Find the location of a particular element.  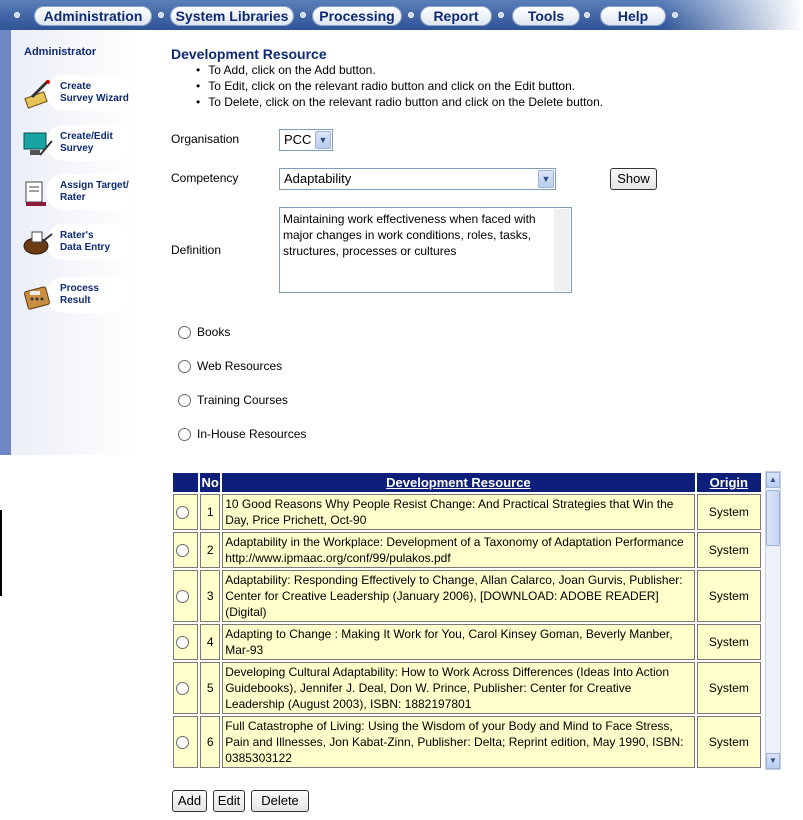

radio-label: Books is located at coordinates (214, 332).